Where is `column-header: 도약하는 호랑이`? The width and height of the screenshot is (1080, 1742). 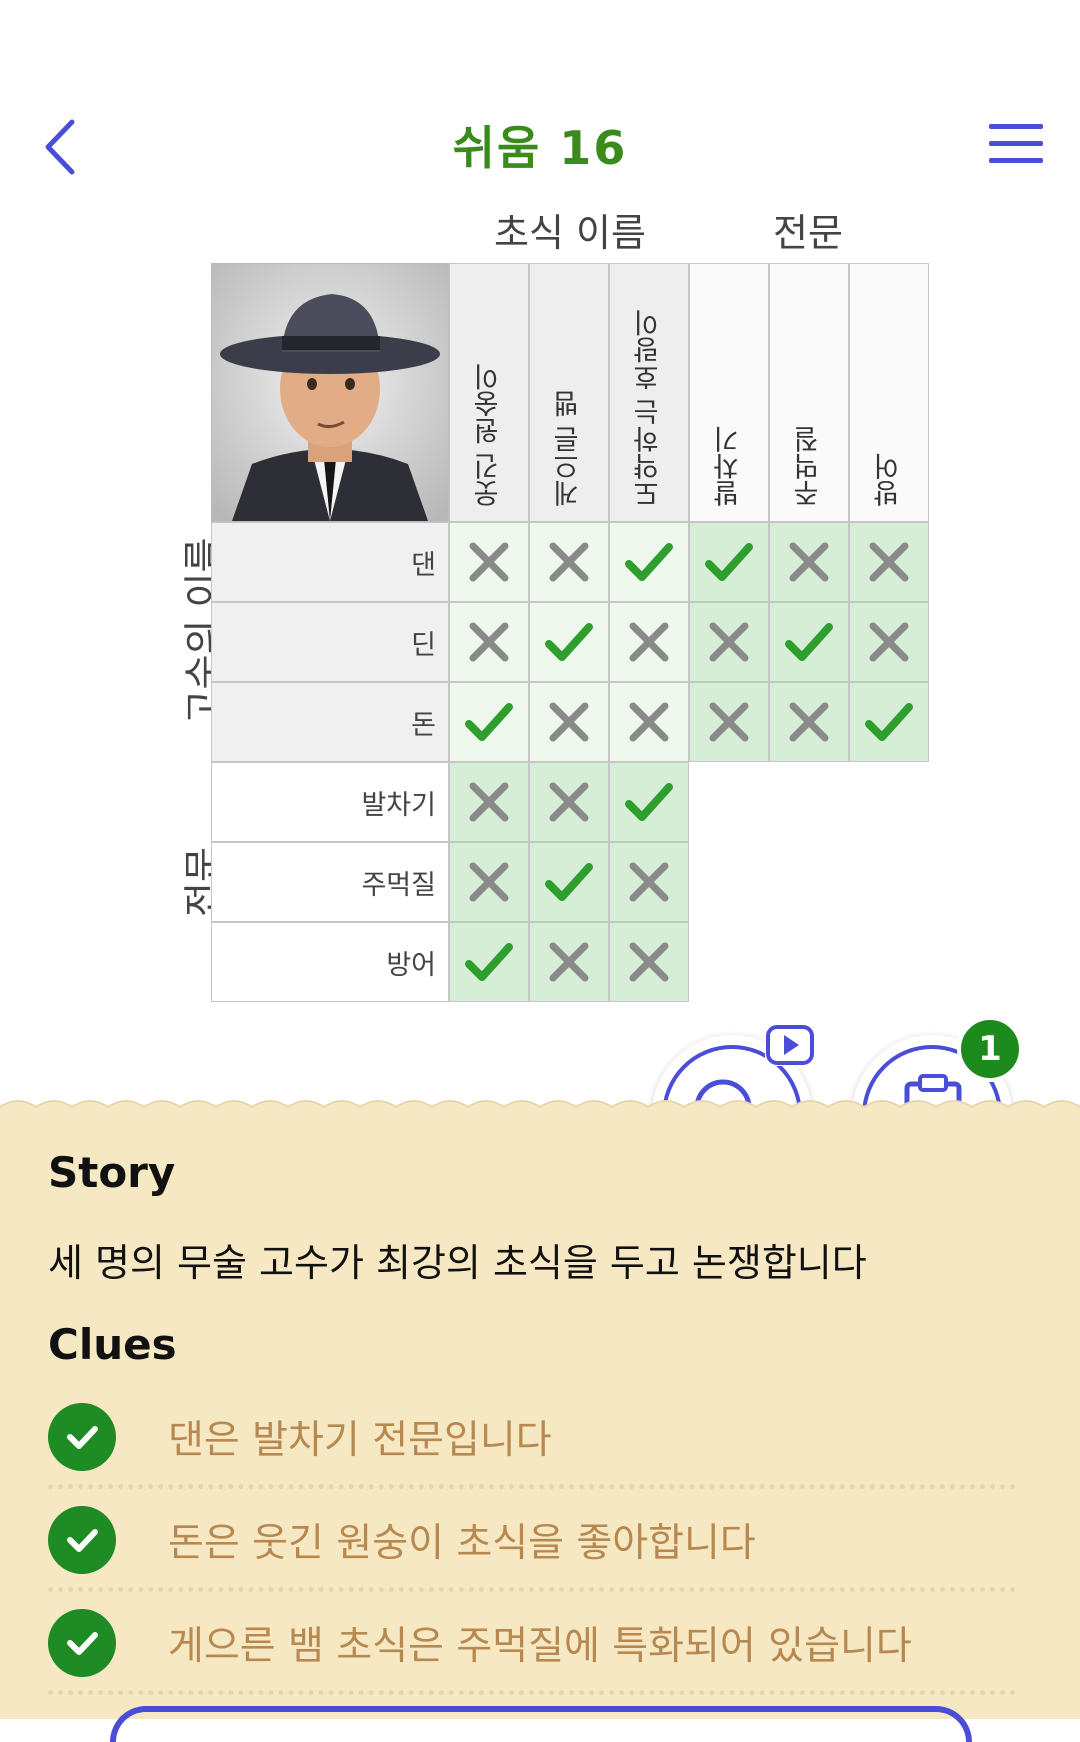
column-header: 도약하는 호랑이 is located at coordinates (649, 392).